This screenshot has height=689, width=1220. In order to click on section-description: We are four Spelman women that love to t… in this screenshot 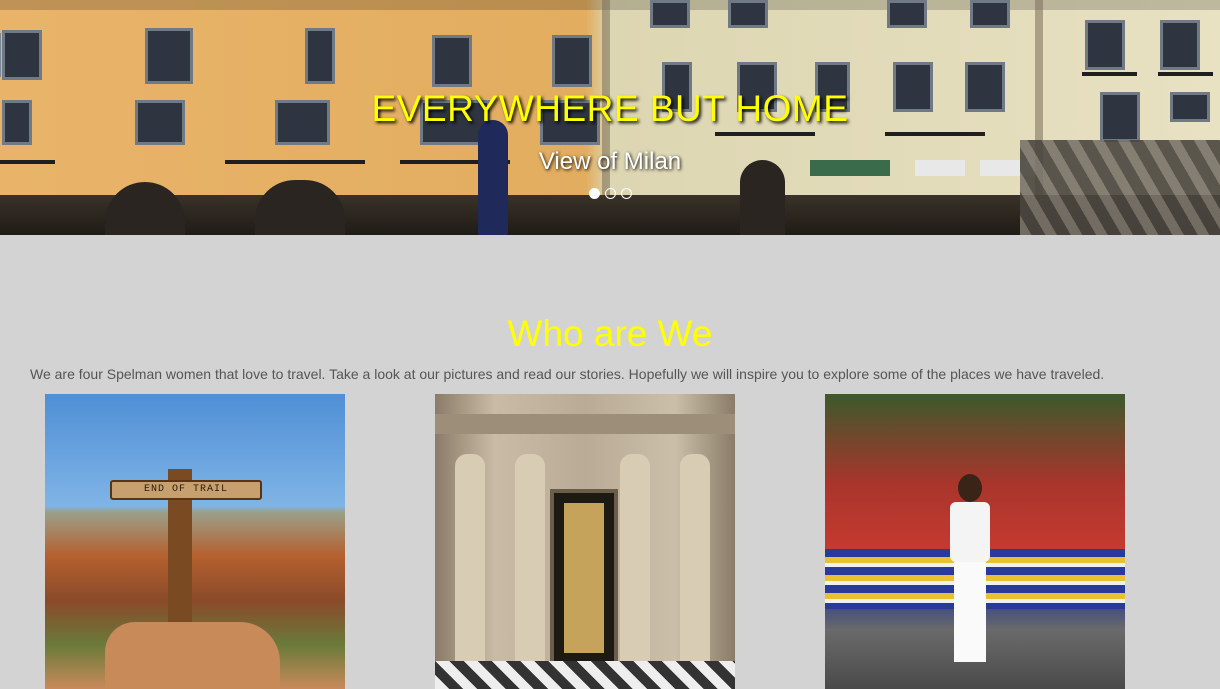, I will do `click(567, 374)`.